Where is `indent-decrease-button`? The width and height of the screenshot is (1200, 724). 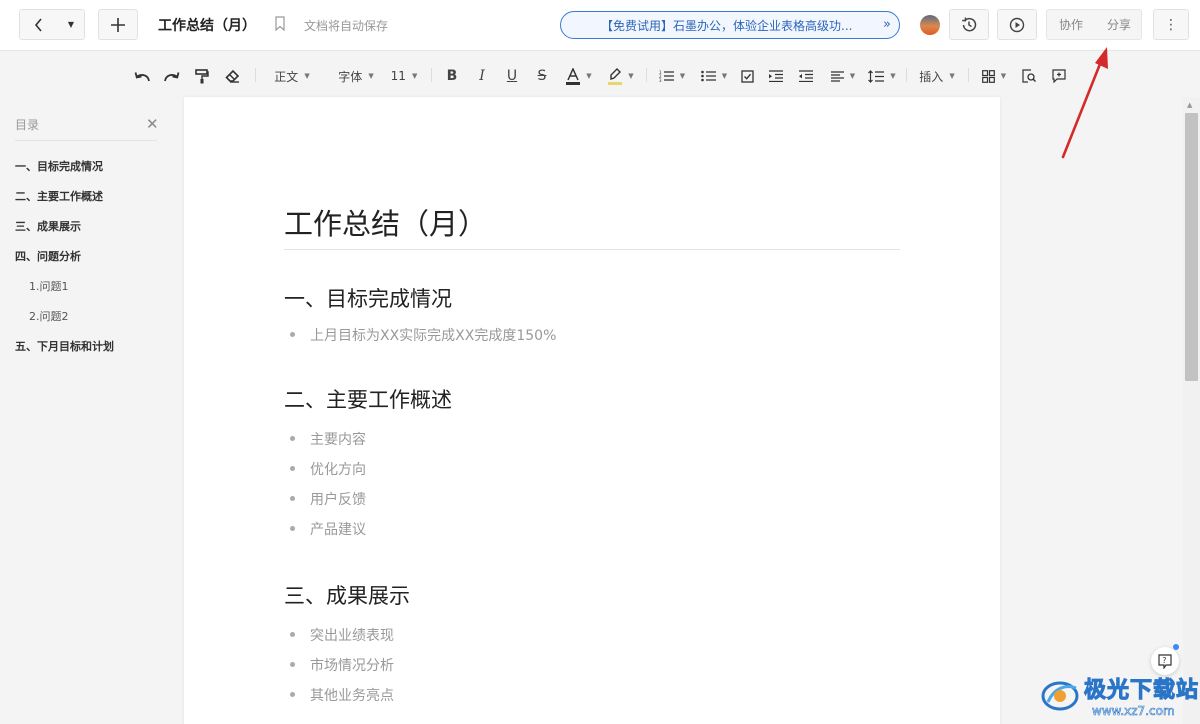 indent-decrease-button is located at coordinates (806, 76).